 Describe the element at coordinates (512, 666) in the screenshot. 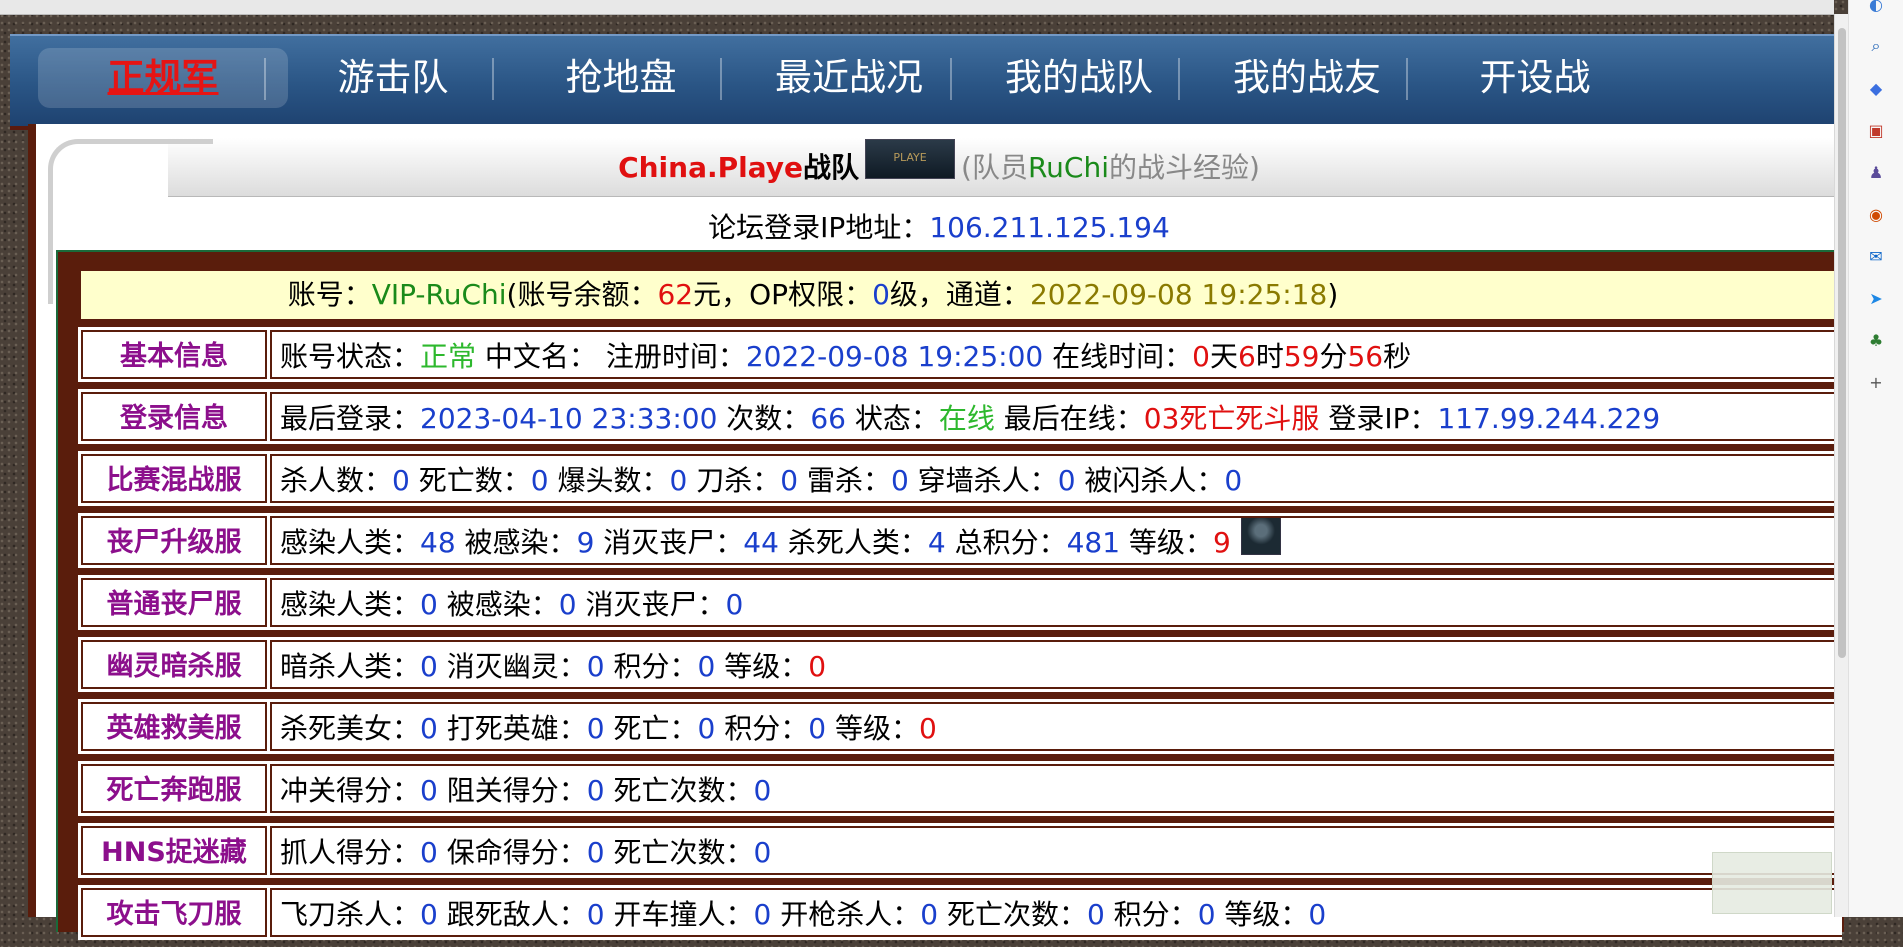

I see `stat-label: 消灭幽灵：` at that location.